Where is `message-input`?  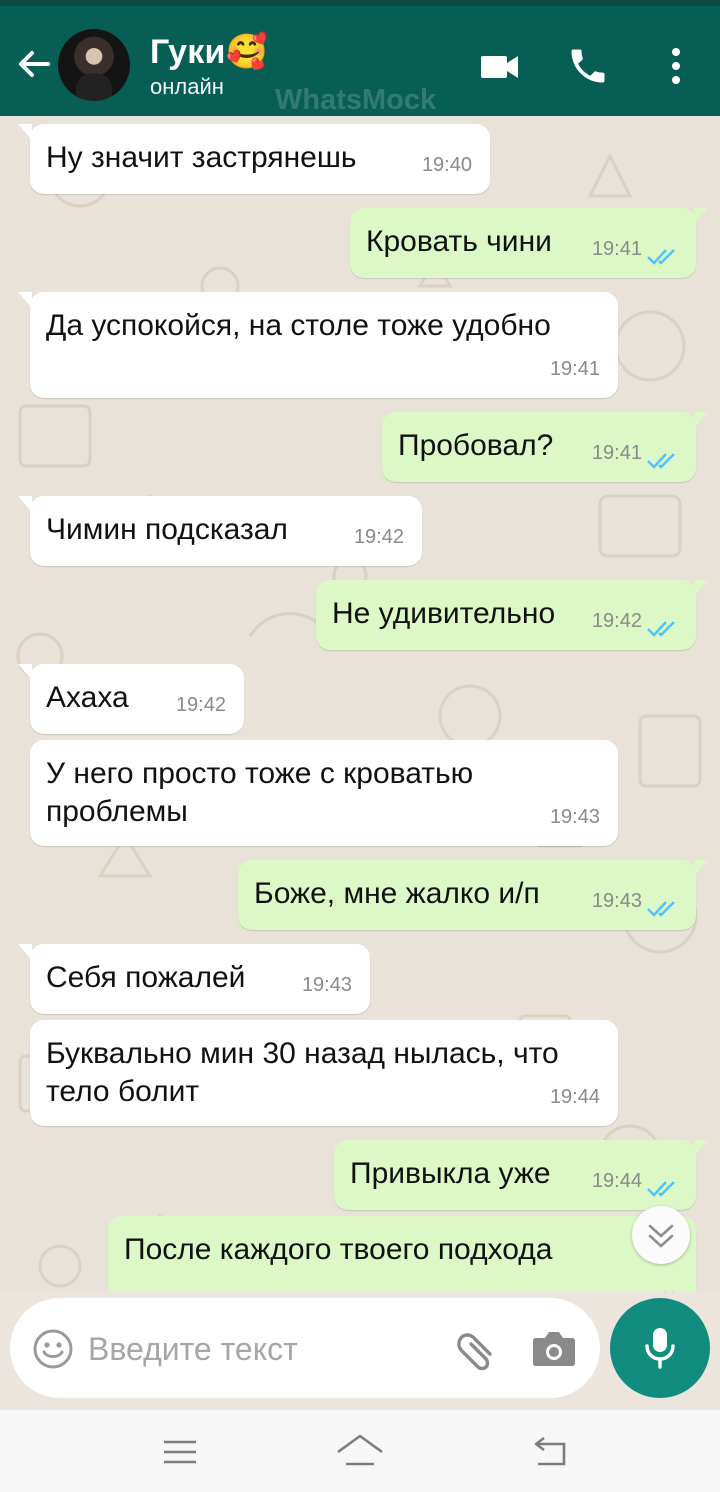 message-input is located at coordinates (258, 1349).